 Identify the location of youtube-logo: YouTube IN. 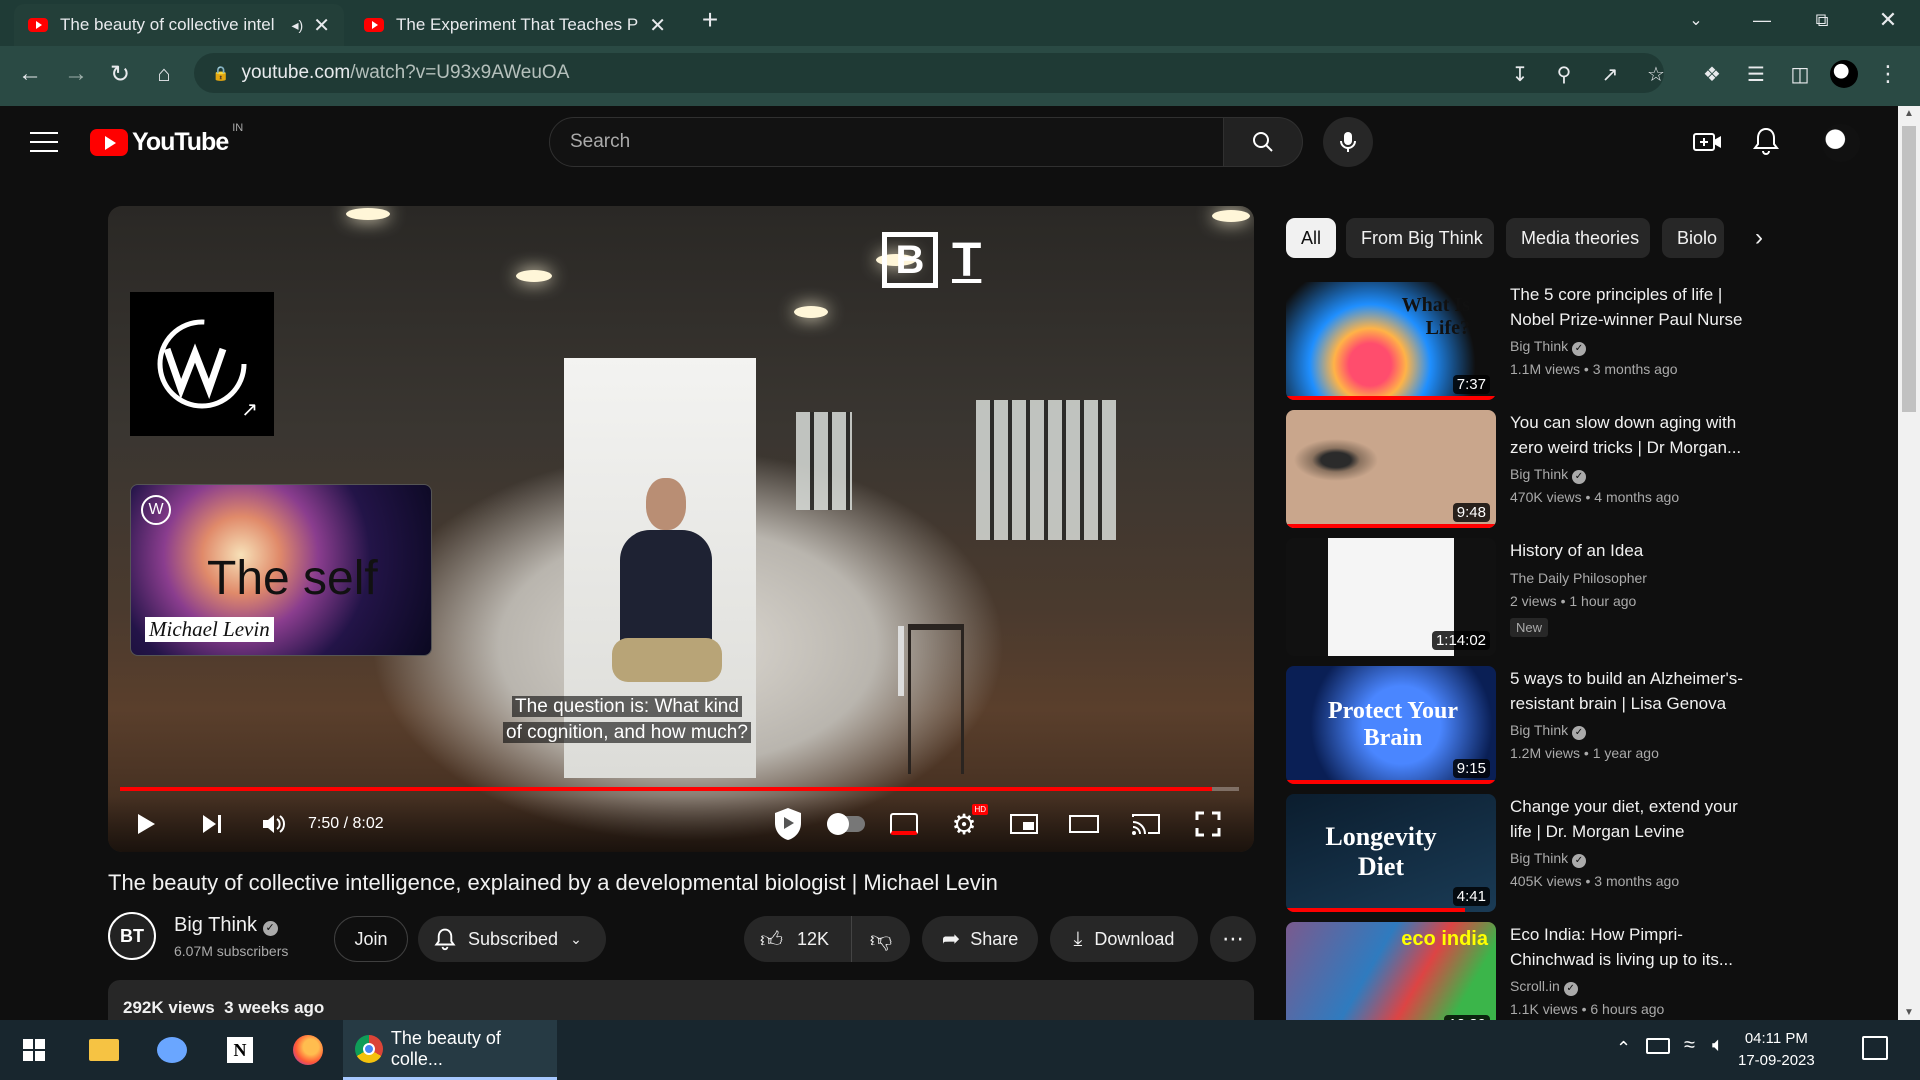
(166, 139).